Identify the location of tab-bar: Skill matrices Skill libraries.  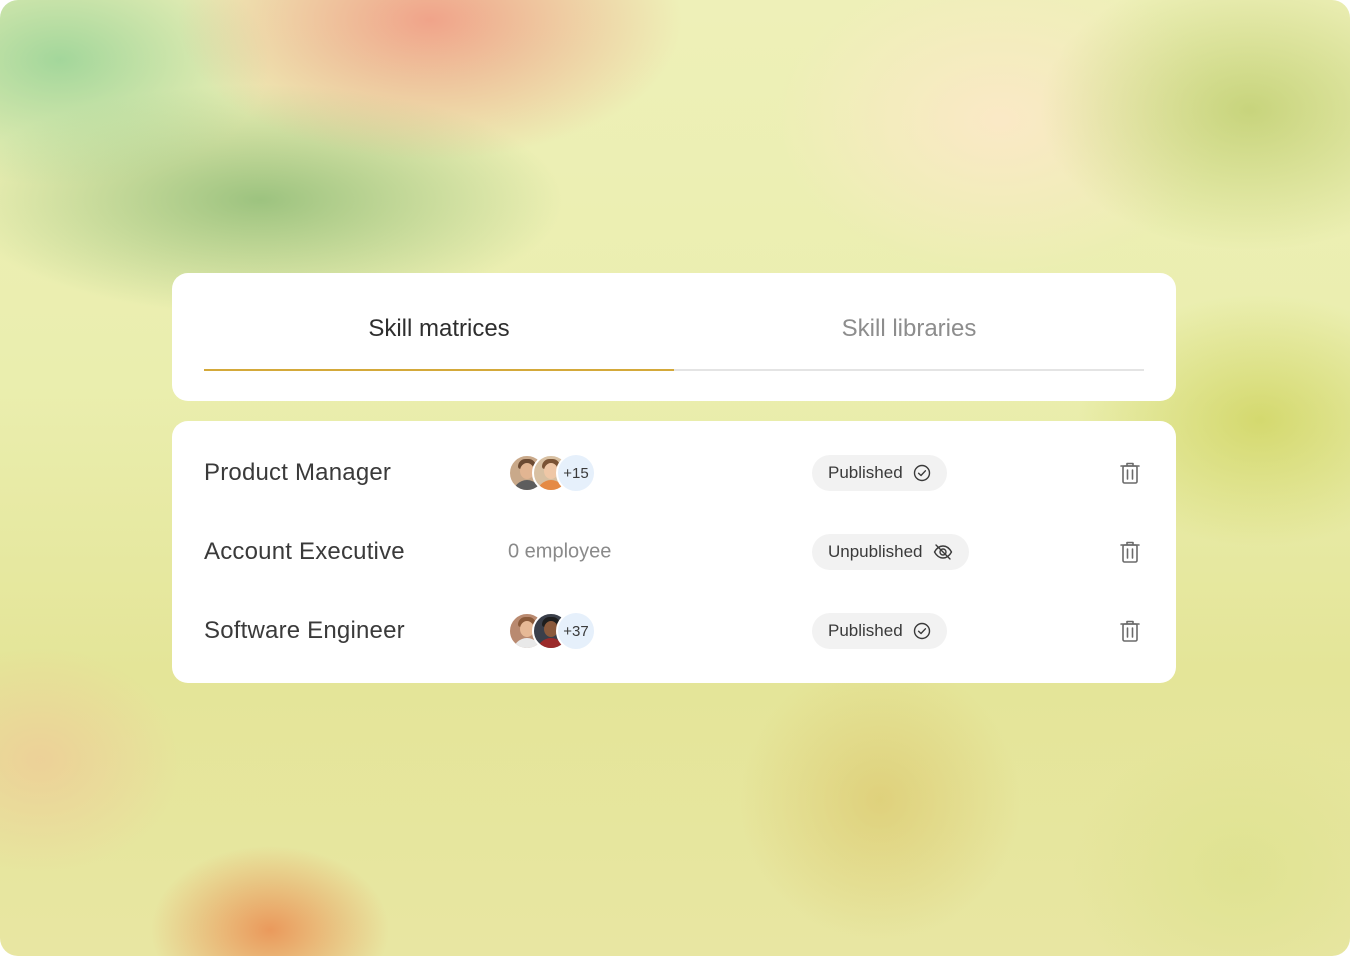
(674, 322).